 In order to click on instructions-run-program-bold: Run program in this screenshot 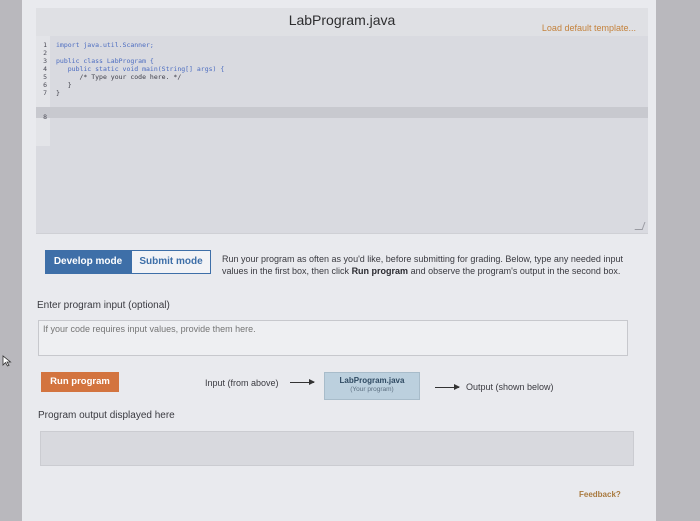, I will do `click(380, 271)`.